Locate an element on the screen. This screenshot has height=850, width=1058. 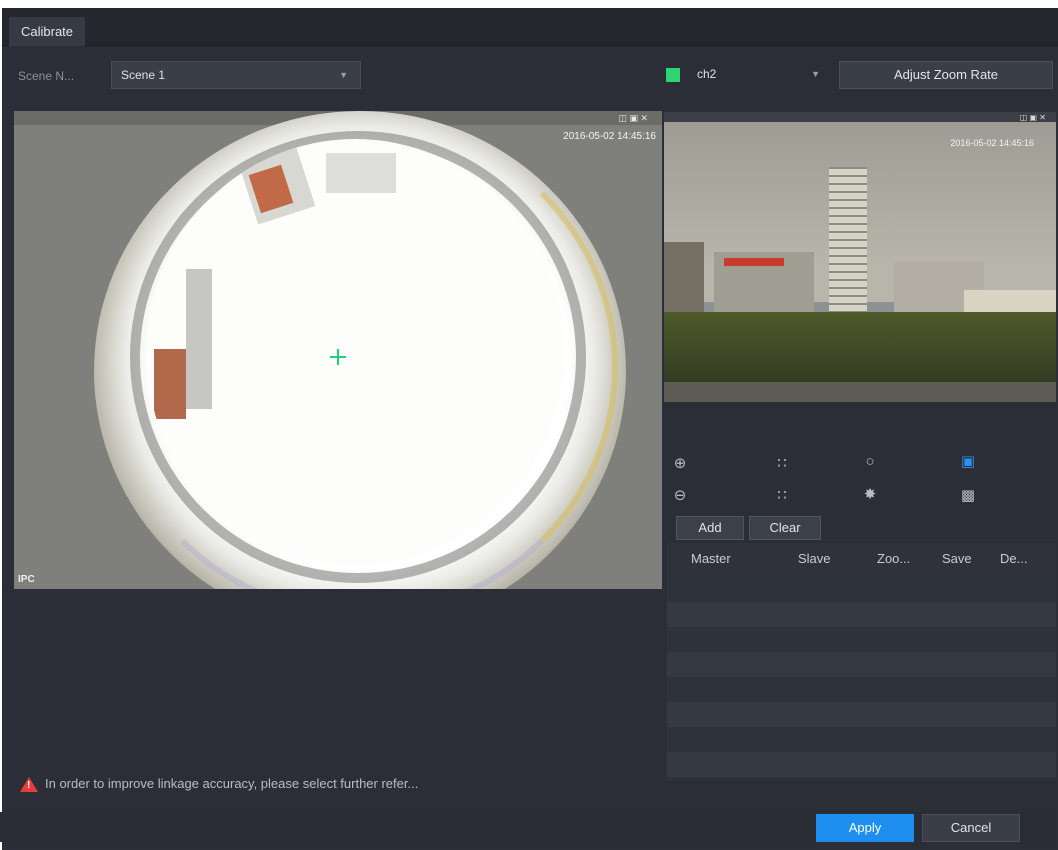
iris-open-icon: ○ is located at coordinates (870, 462).